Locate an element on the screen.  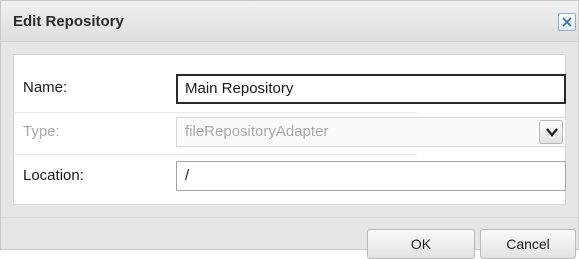
chevron-down-icon is located at coordinates (552, 132).